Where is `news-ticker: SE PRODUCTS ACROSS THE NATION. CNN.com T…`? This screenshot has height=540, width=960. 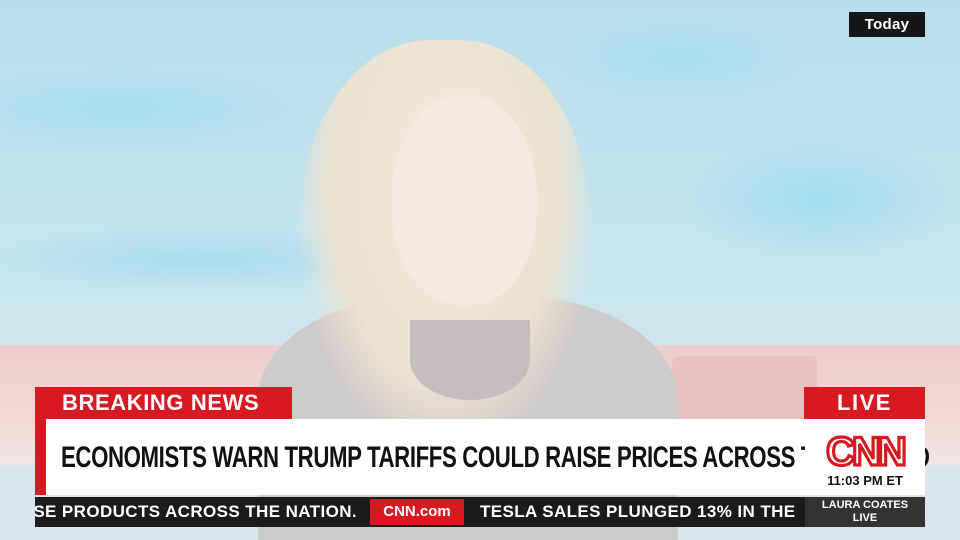
news-ticker: SE PRODUCTS ACROSS THE NATION. CNN.com T… is located at coordinates (420, 512).